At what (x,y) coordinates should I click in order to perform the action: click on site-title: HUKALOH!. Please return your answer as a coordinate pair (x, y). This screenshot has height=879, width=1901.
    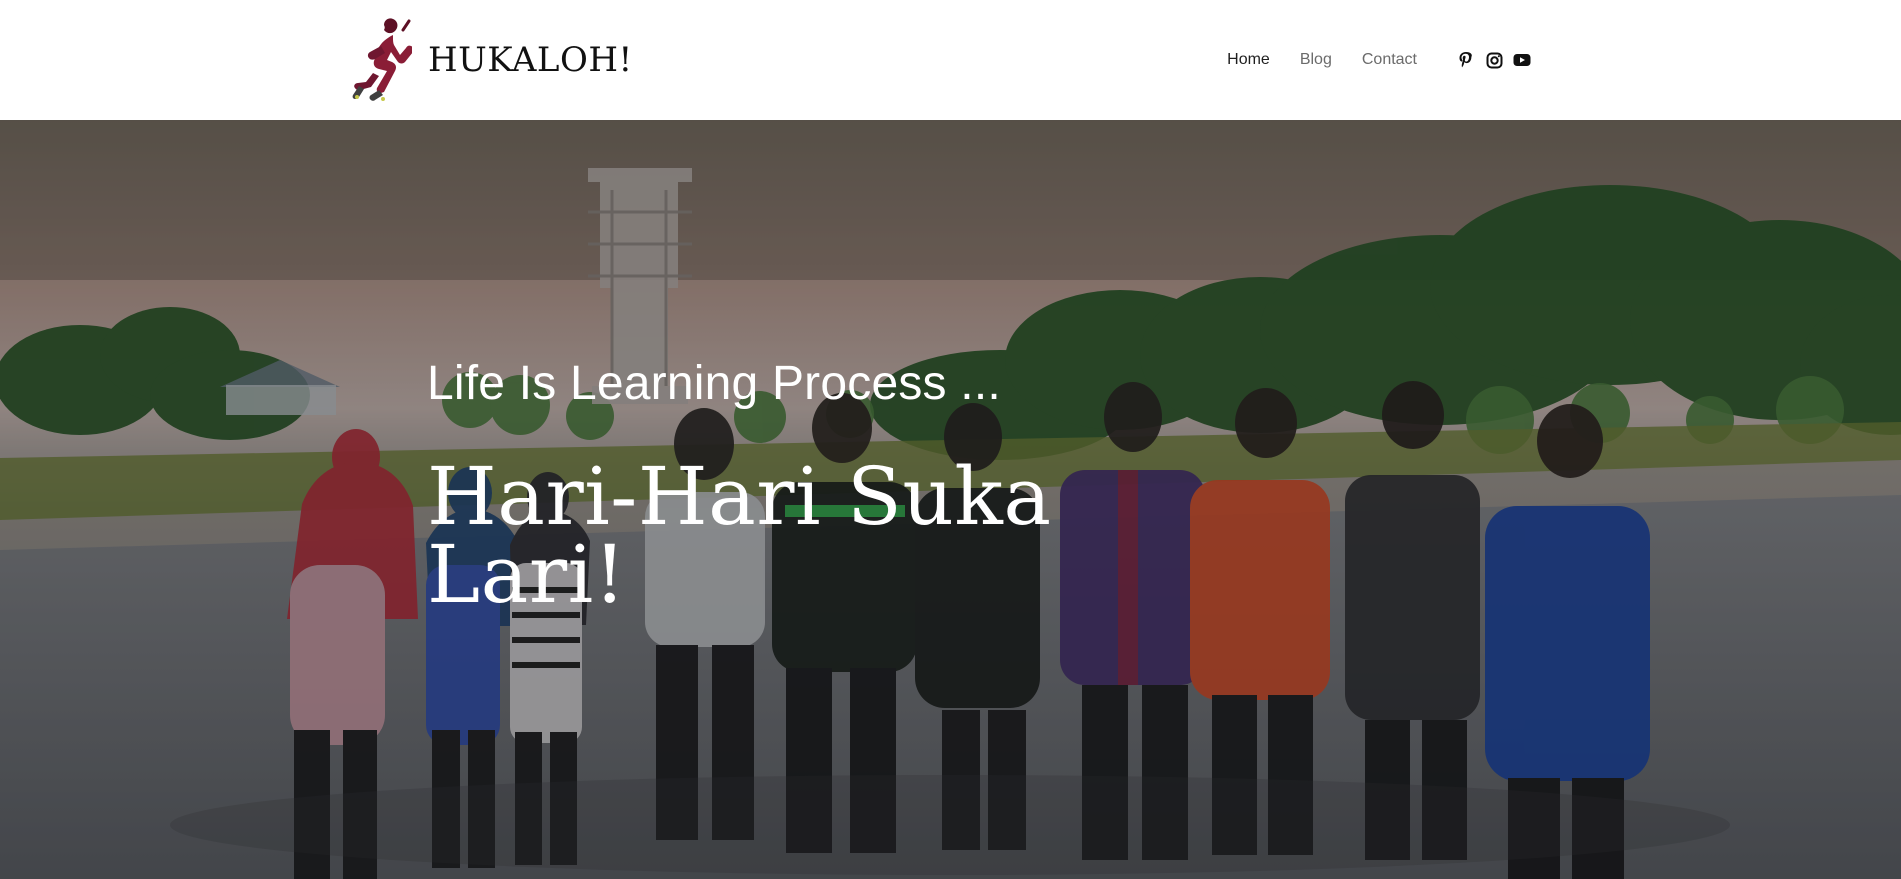
    Looking at the image, I should click on (530, 60).